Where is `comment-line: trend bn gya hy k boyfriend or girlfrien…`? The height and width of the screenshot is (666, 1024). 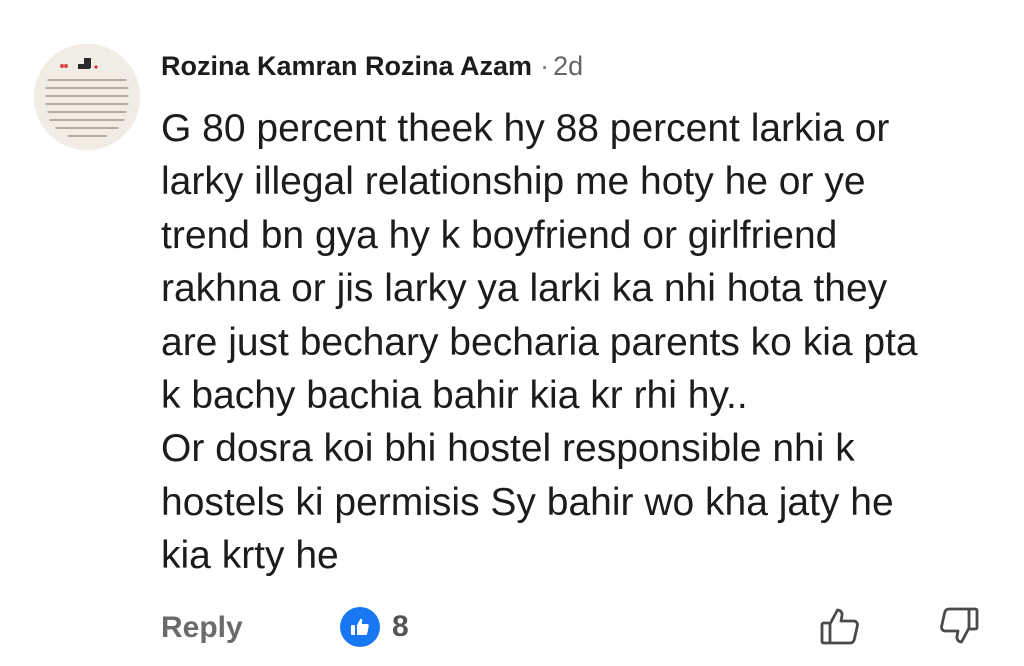 comment-line: trend bn gya hy k boyfriend or girlfrien… is located at coordinates (499, 235).